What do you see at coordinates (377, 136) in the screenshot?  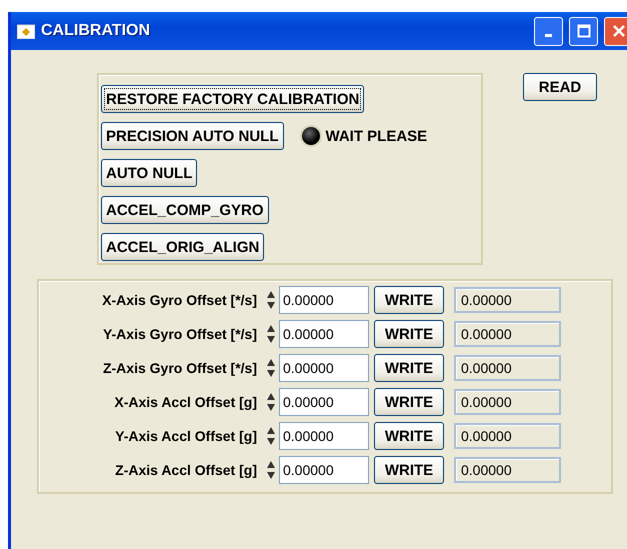 I see `status-label: WAIT PLEASE` at bounding box center [377, 136].